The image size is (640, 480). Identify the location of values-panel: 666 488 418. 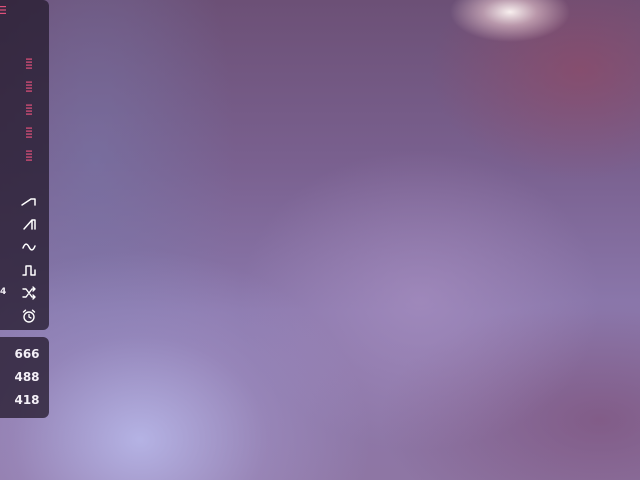
(24, 377).